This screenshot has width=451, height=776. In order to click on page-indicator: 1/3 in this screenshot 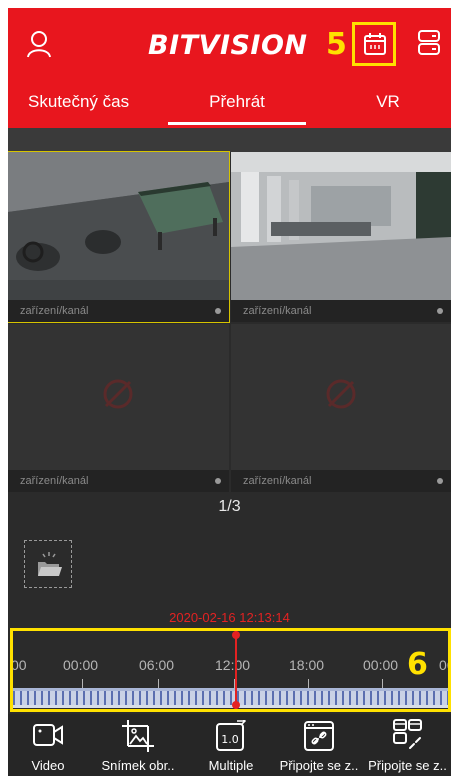, I will do `click(229, 507)`.